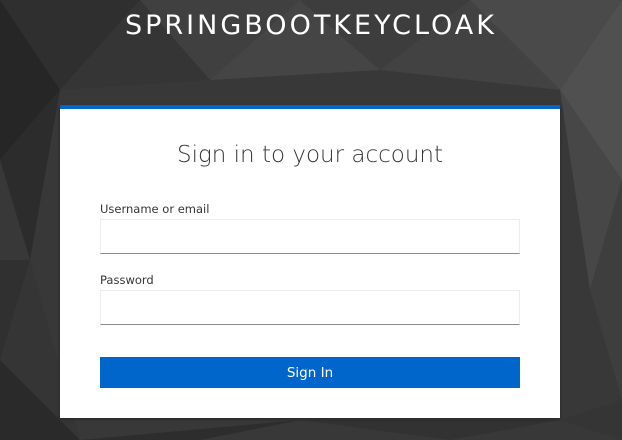 This screenshot has height=440, width=622. I want to click on sign-in-button: Sign In, so click(310, 372).